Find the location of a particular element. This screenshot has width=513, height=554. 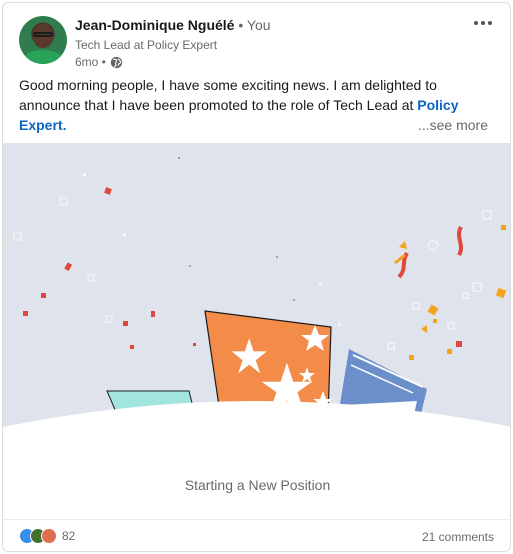

see-more-button: ...see more is located at coordinates (453, 125).